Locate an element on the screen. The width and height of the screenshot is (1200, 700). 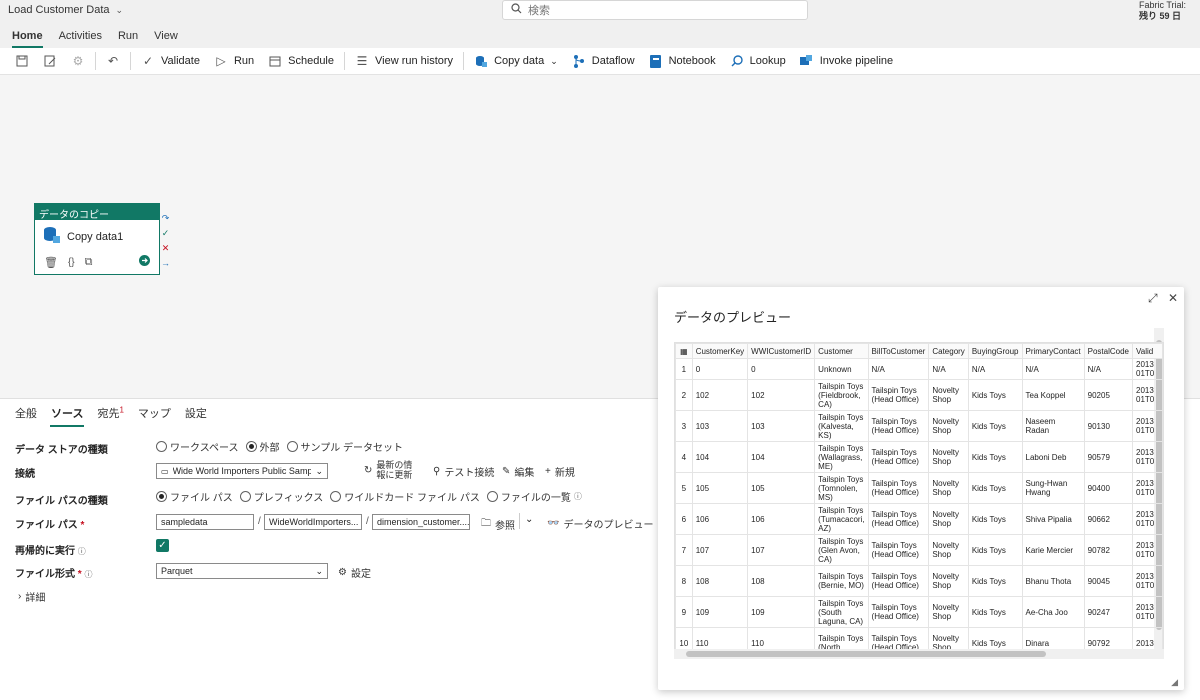
tab-destination: 宛先1 is located at coordinates (110, 416).